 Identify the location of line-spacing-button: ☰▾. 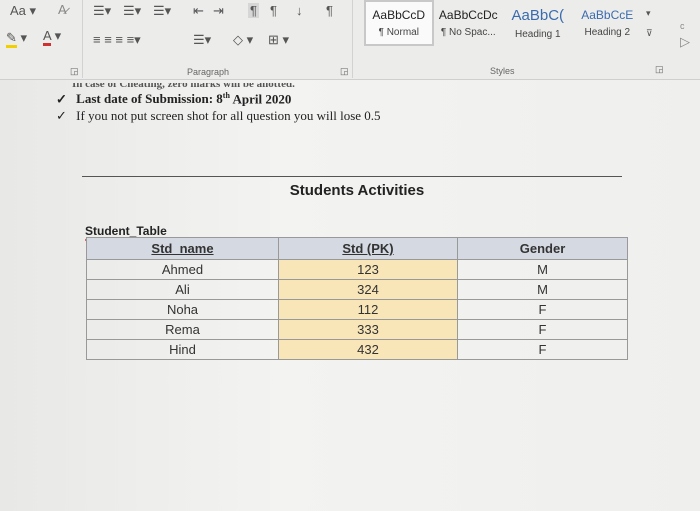
(202, 40).